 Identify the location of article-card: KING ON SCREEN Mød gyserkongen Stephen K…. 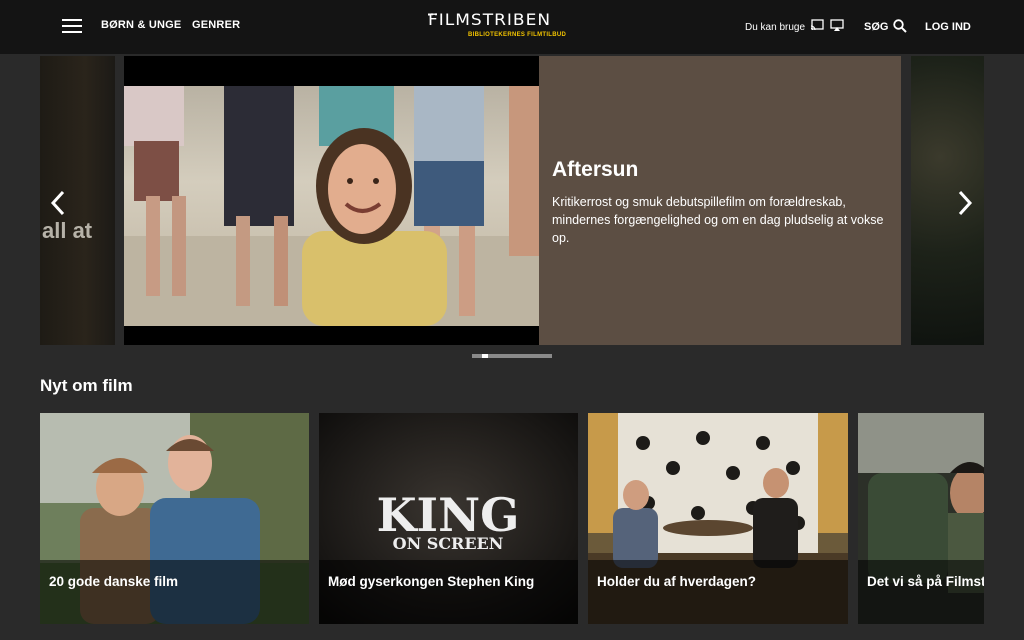
(448, 518).